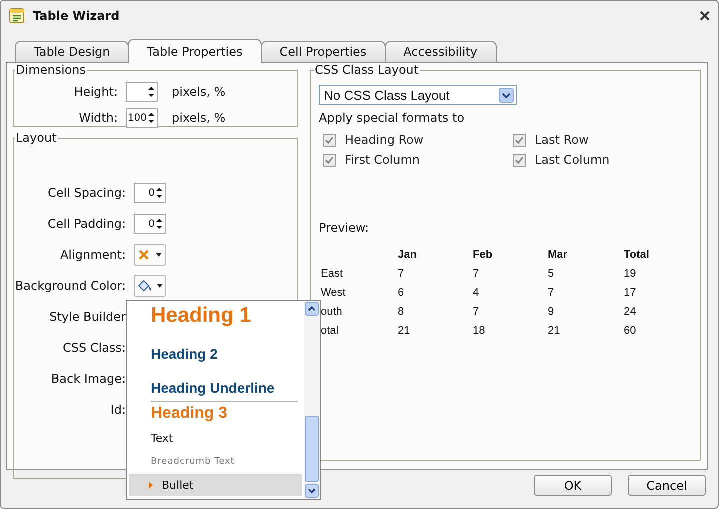 Image resolution: width=719 pixels, height=509 pixels. I want to click on menu-item: Text, so click(215, 438).